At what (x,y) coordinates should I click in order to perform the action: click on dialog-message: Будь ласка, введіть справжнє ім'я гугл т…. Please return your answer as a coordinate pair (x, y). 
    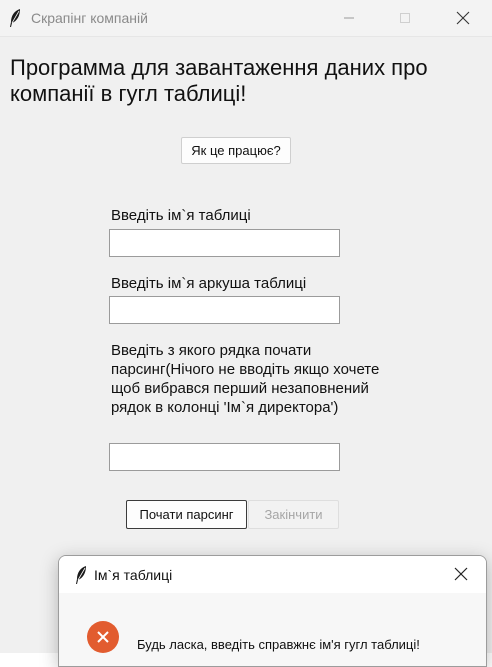
    Looking at the image, I should click on (278, 644).